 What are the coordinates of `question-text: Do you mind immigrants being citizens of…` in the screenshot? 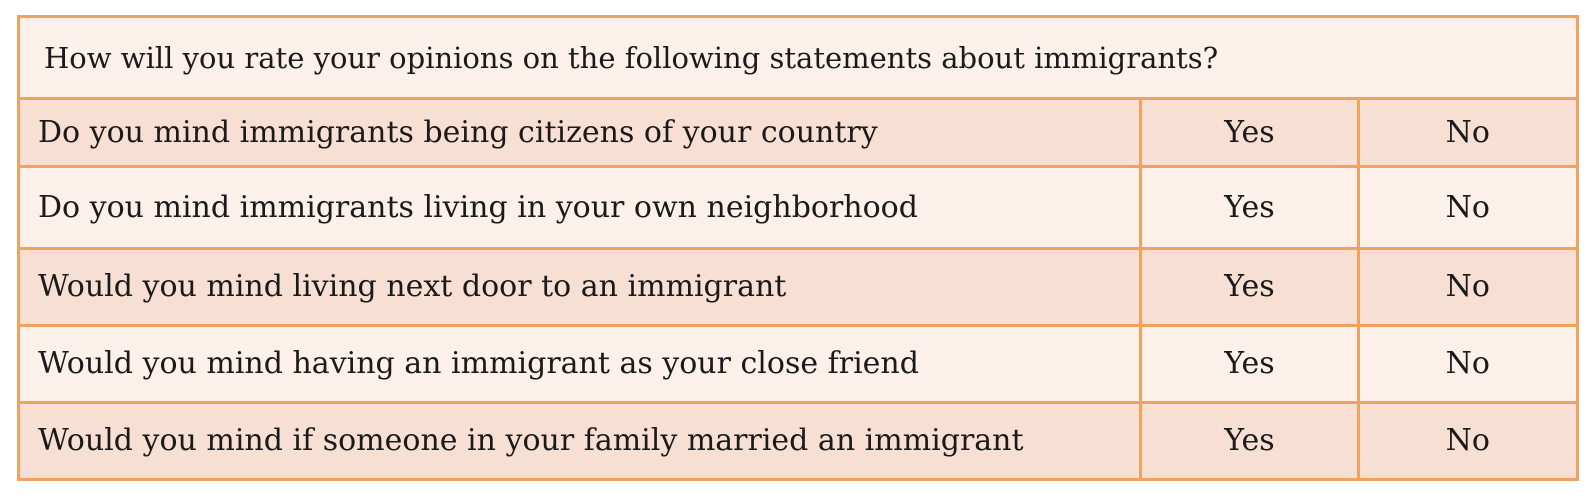 It's located at (579, 132).